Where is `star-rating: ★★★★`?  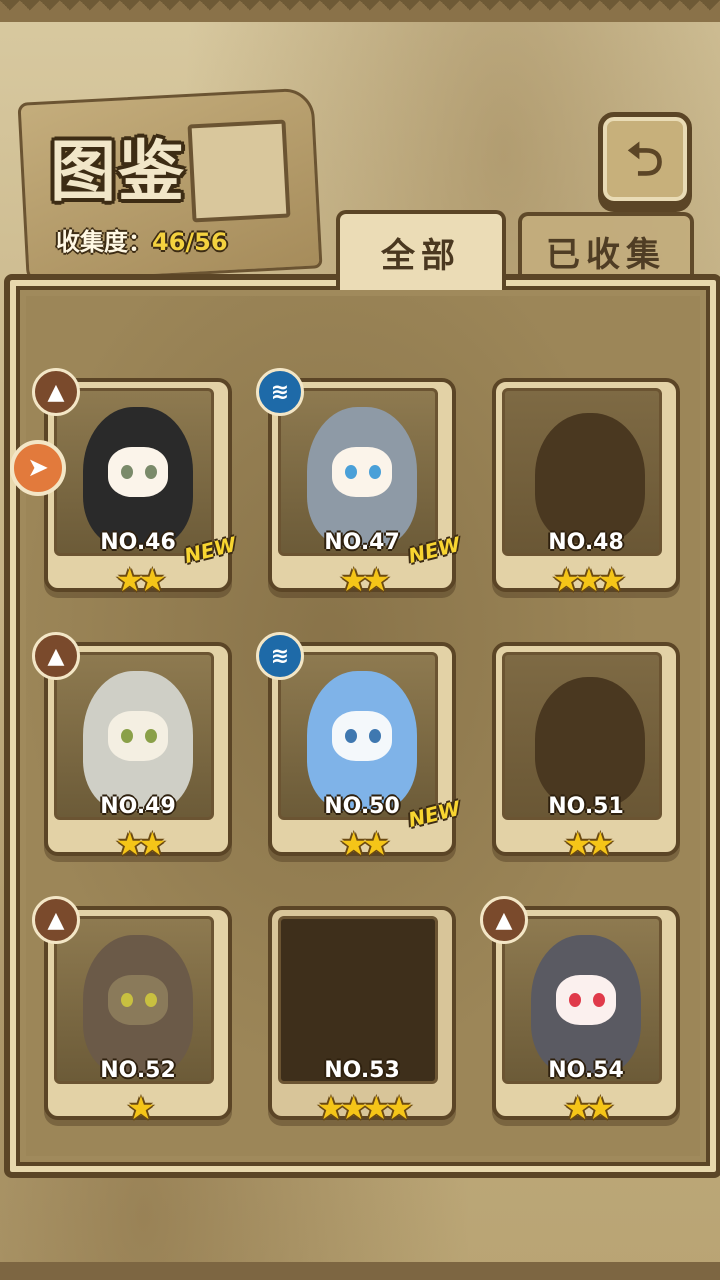
star-rating: ★★★★ is located at coordinates (365, 1108).